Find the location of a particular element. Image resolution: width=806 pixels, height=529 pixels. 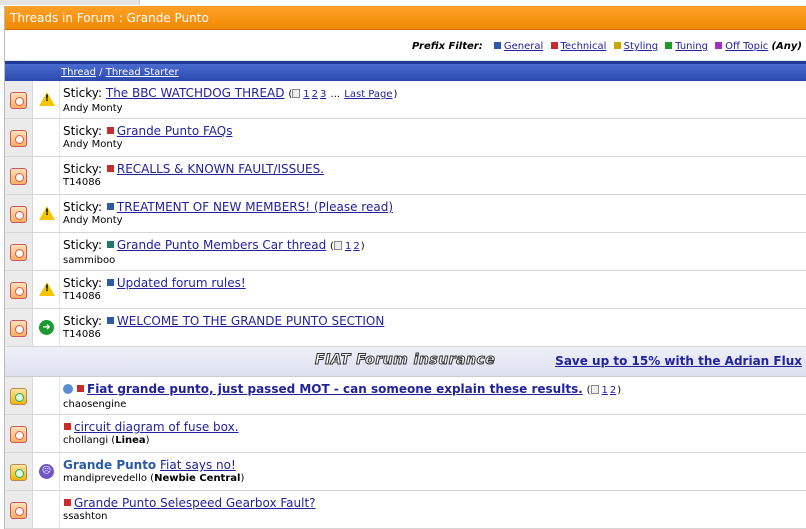

page-links: (1 2 3 ... Last Page) is located at coordinates (343, 94).